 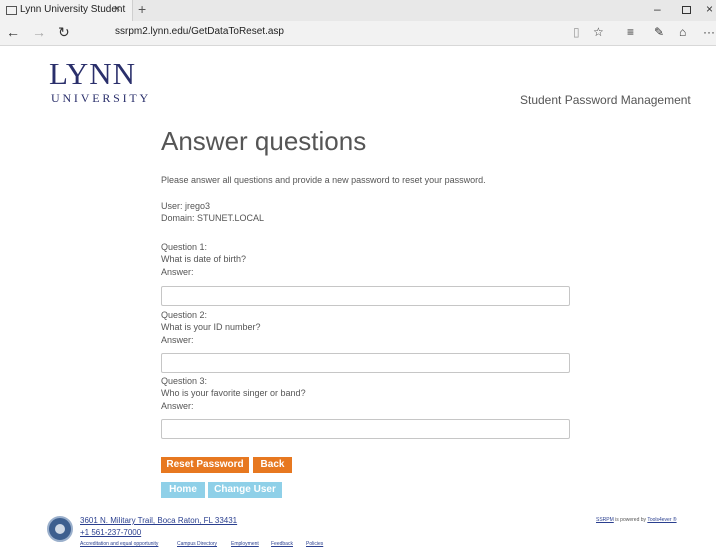 I want to click on refresh-icon: ↻, so click(x=64, y=32).